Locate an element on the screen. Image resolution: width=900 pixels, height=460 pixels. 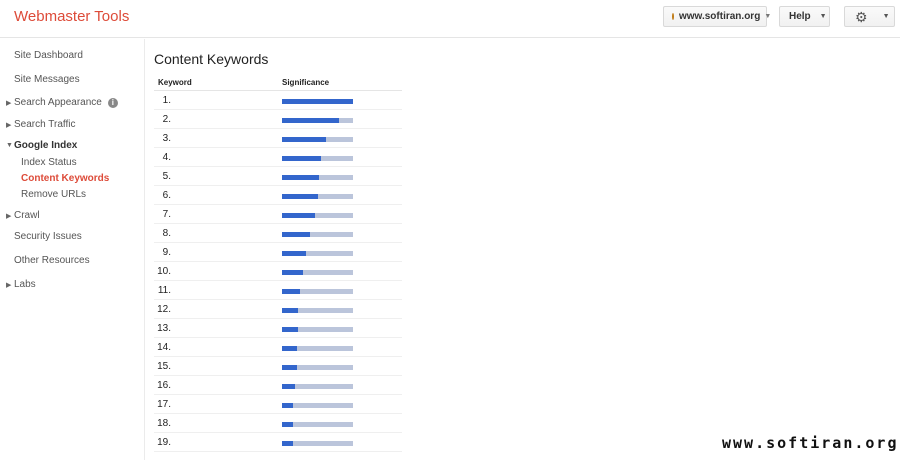
row-rank: 7. is located at coordinates (166, 214).